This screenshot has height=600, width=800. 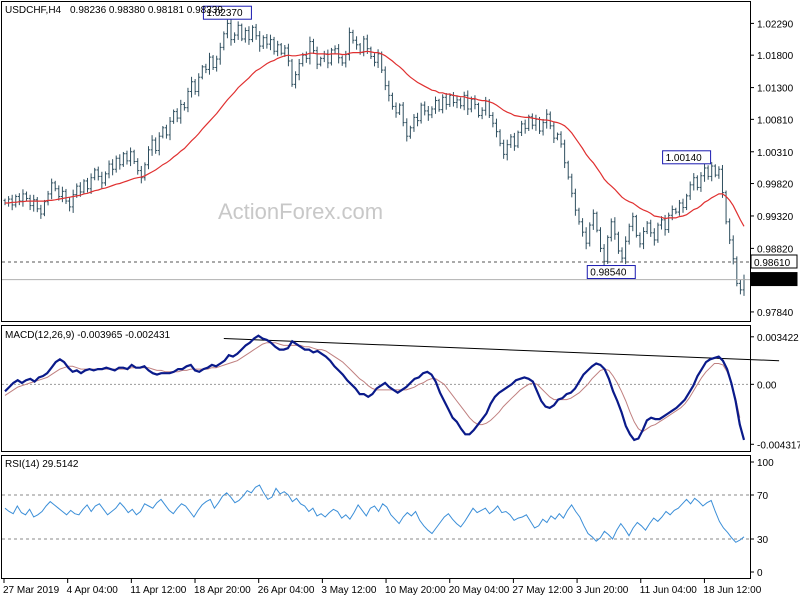 I want to click on price-annotation-label: 1.00140, so click(x=684, y=158).